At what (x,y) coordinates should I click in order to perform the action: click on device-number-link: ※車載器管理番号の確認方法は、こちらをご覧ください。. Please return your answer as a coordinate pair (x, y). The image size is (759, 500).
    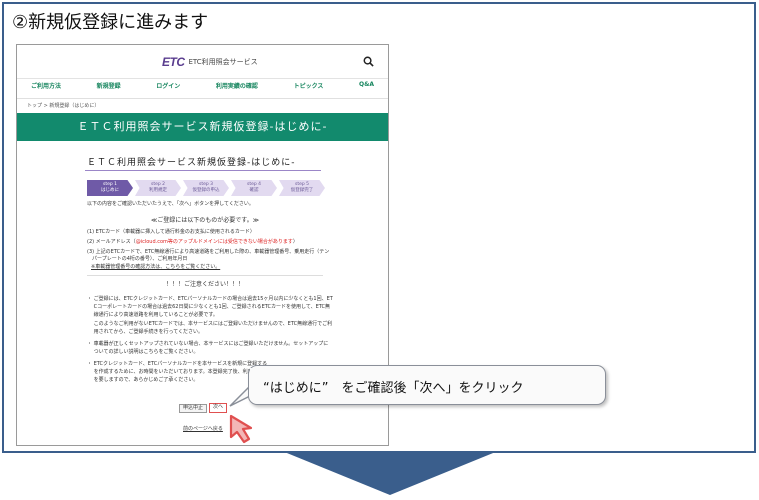
    Looking at the image, I should click on (155, 267).